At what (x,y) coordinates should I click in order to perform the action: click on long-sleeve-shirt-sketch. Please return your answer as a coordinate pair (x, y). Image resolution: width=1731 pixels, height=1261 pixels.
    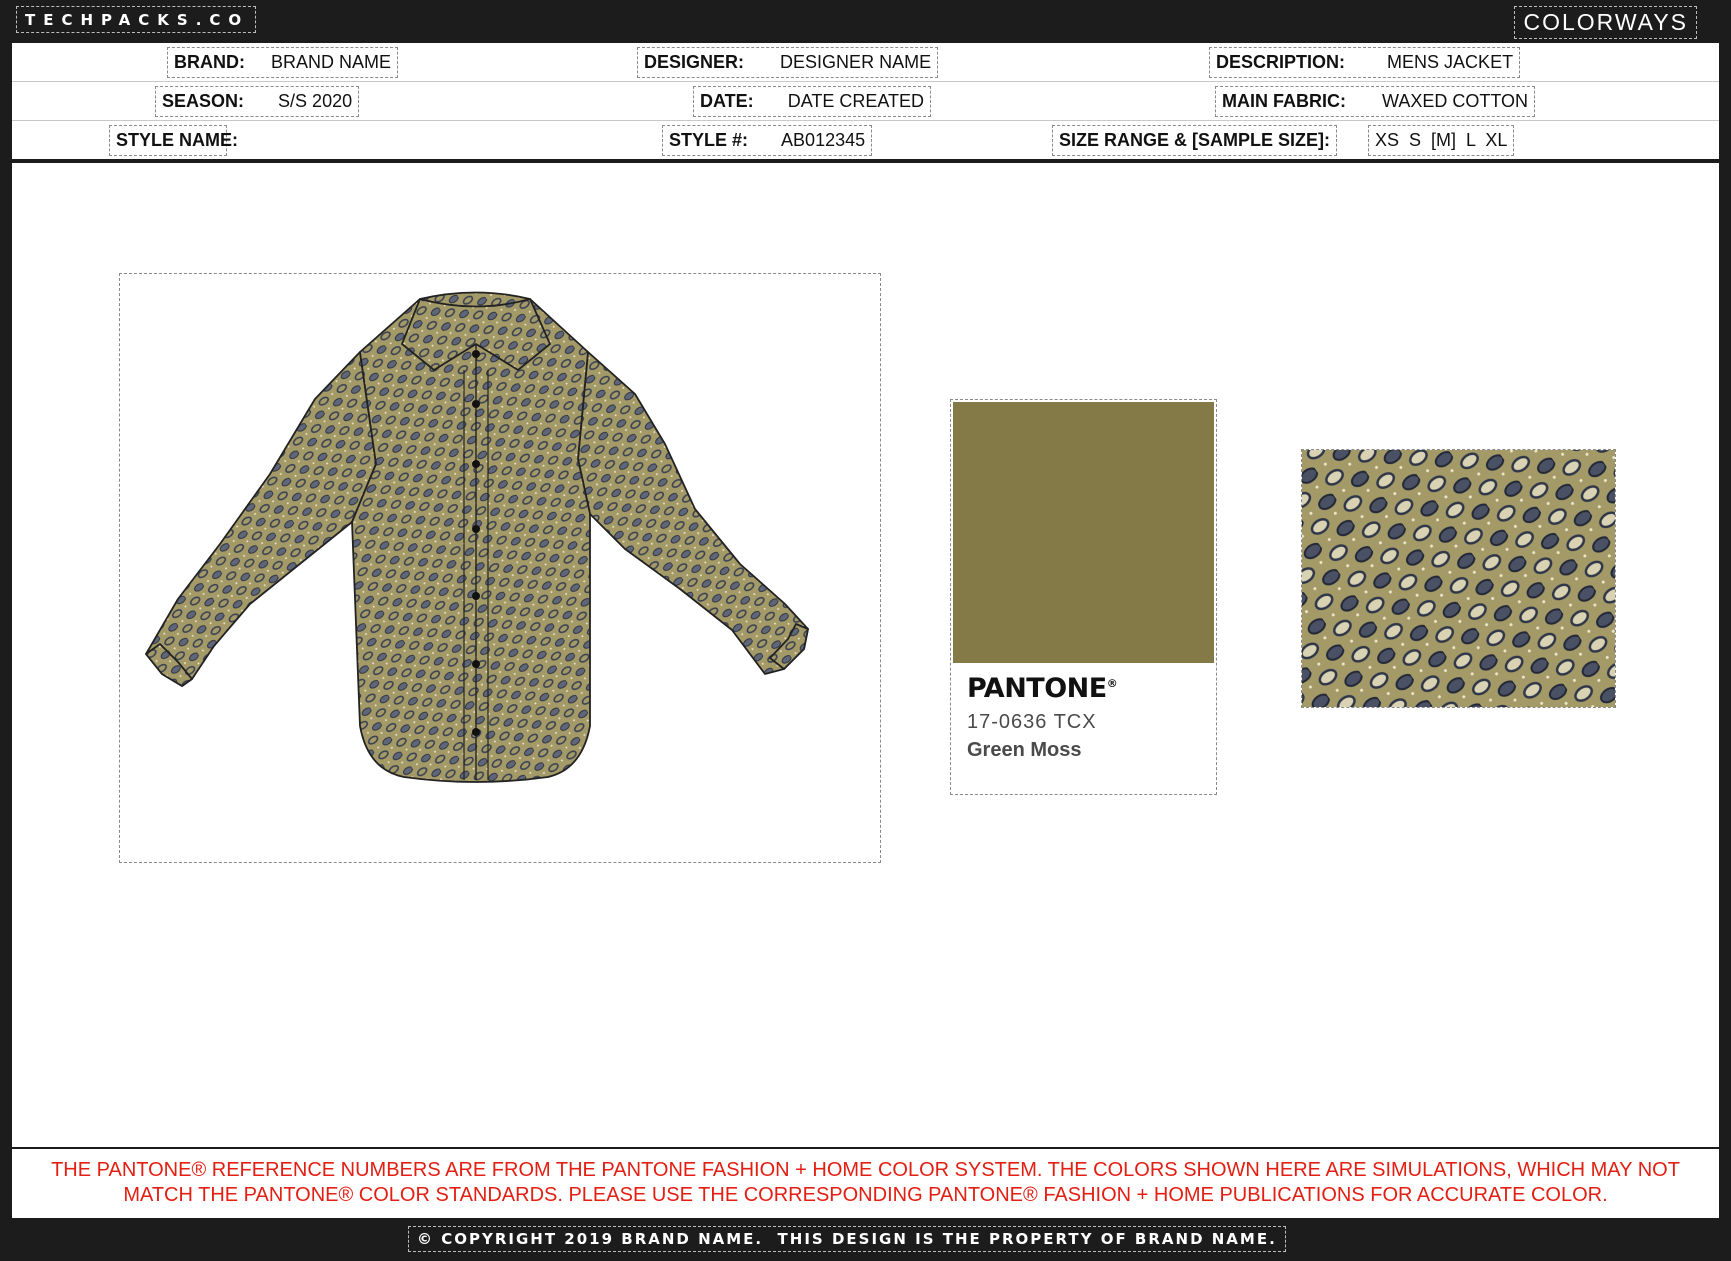
    Looking at the image, I should click on (477, 537).